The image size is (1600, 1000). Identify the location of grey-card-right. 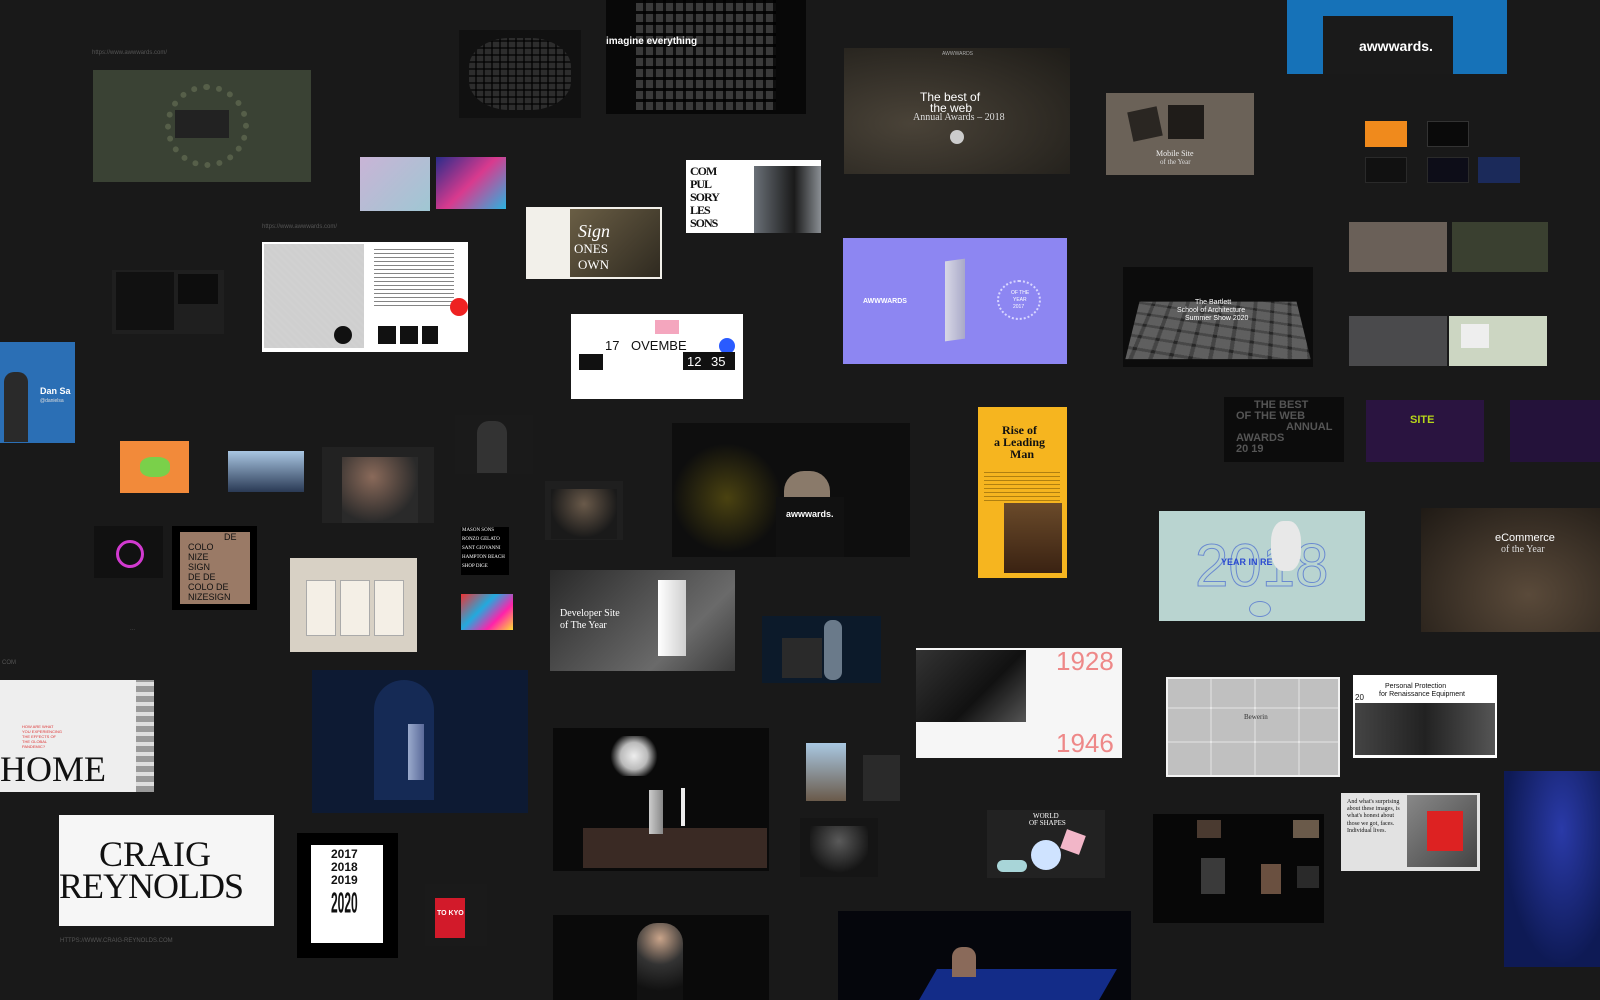
(1398, 341).